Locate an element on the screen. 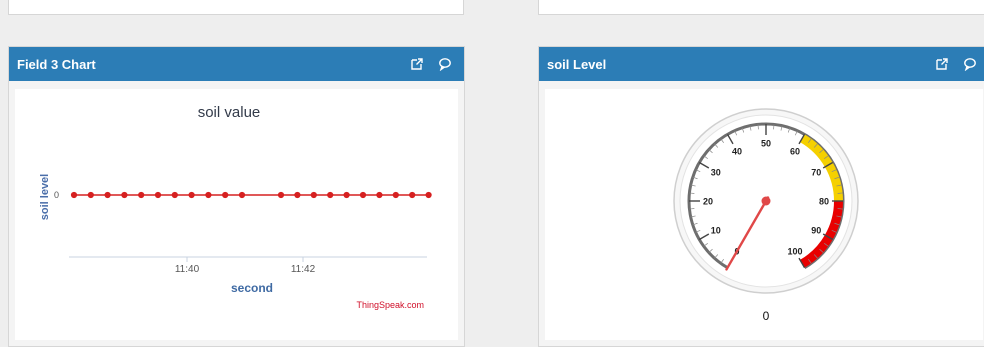 The image size is (984, 347). widget-header: Field 3 Chart is located at coordinates (236, 64).